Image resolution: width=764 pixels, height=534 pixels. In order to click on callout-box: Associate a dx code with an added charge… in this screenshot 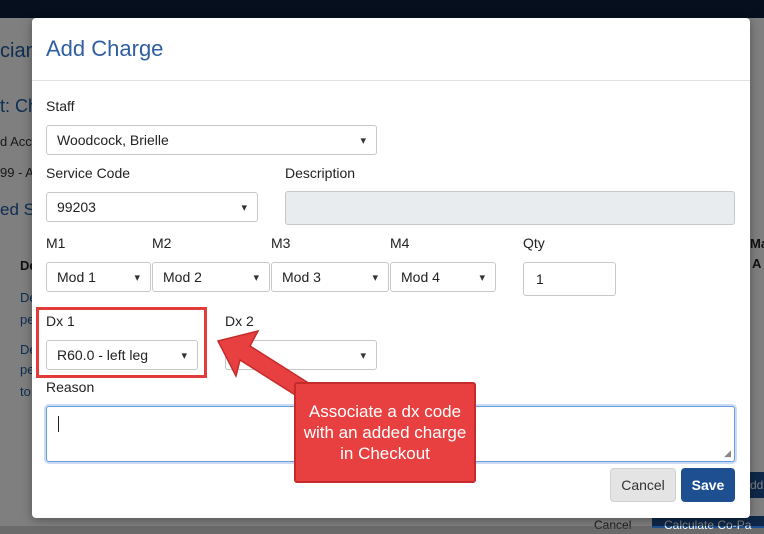, I will do `click(385, 432)`.